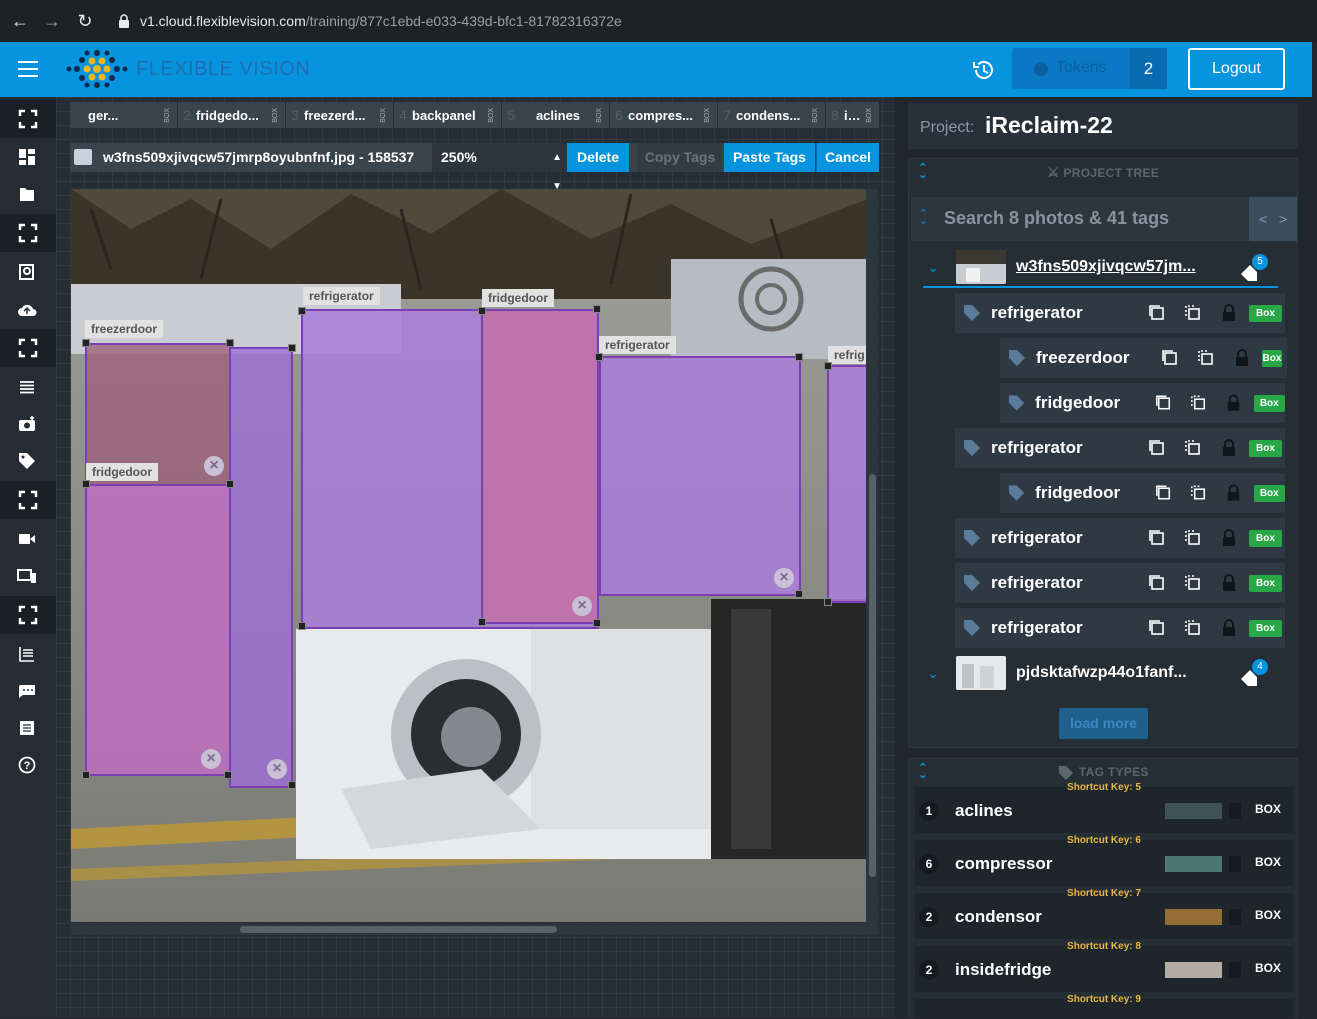  Describe the element at coordinates (1143, 403) in the screenshot. I see `tree-tag-row: fridgedoor Box` at that location.